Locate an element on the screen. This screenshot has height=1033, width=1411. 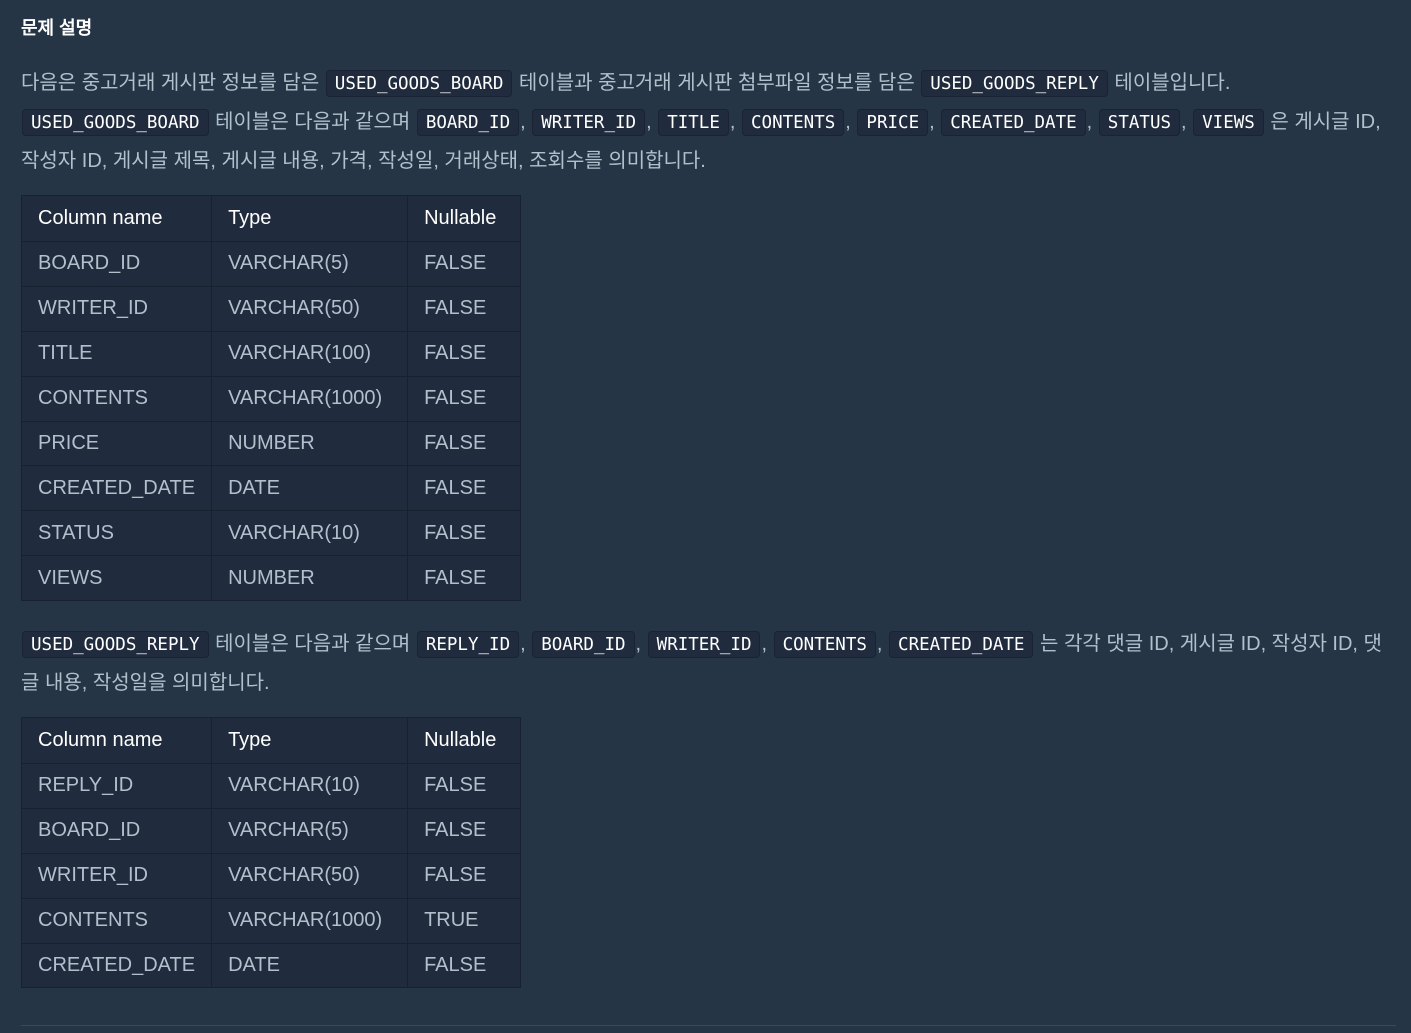
table-row: PRICE NUMBER FALSE is located at coordinates (271, 443).